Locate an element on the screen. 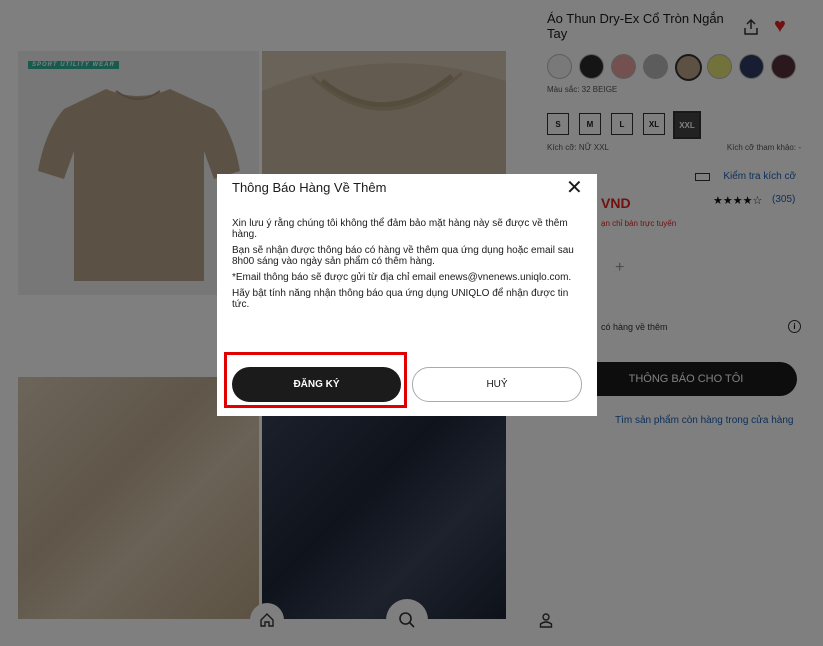 The height and width of the screenshot is (646, 823). dialog-title: Thông Báo Hàng Về Thêm is located at coordinates (309, 187).